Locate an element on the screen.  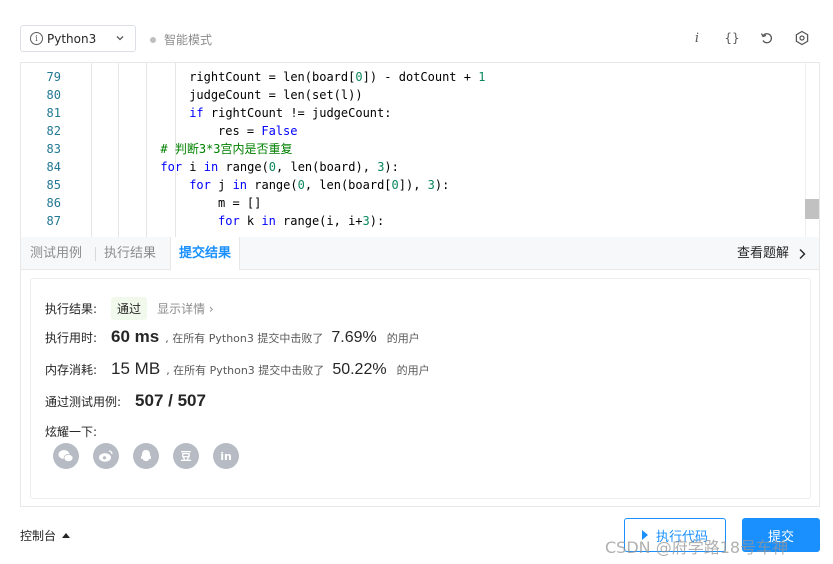
line-number-gutter: 79 80 81 82 83 84 85 86 87 is located at coordinates (46, 150).